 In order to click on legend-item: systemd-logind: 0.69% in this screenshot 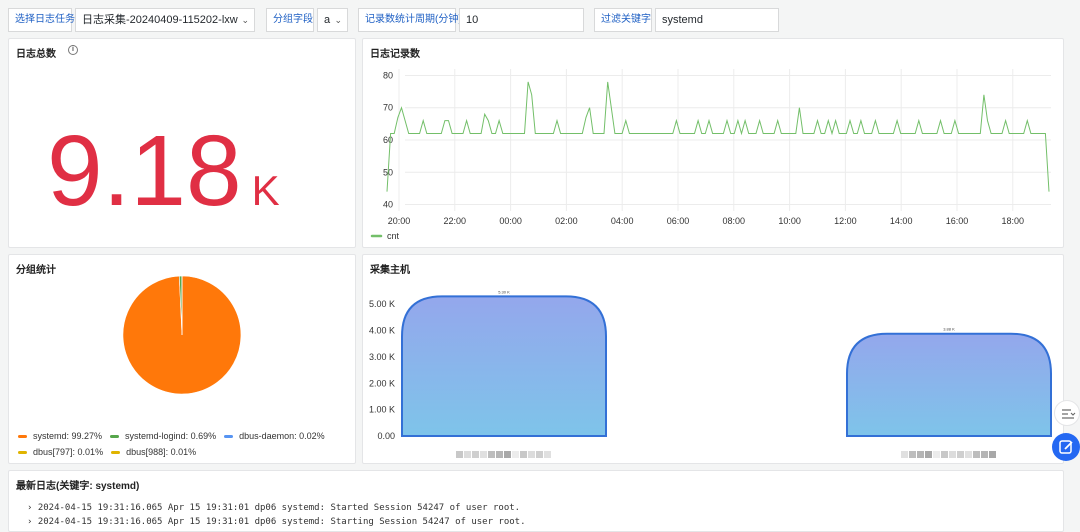, I will do `click(163, 436)`.